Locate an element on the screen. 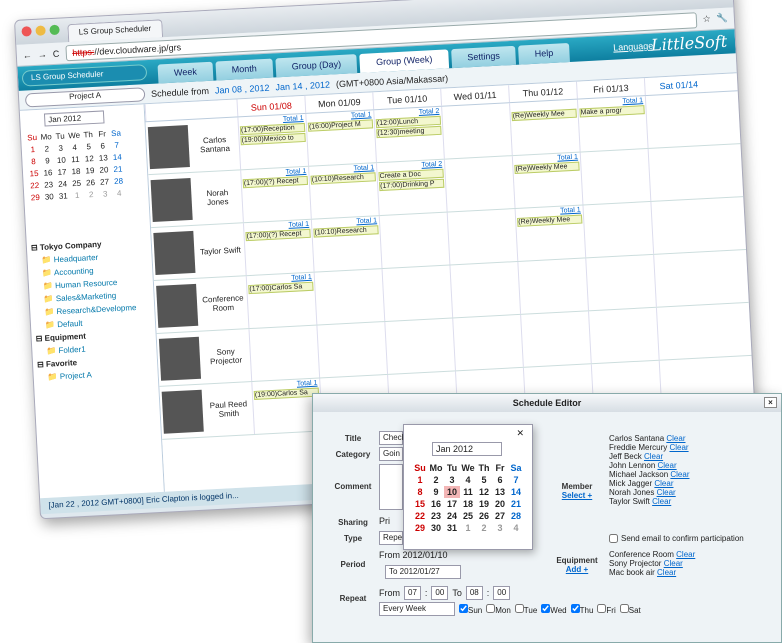 The height and width of the screenshot is (643, 782). from-date: Jan 08 , 2012 is located at coordinates (242, 88).